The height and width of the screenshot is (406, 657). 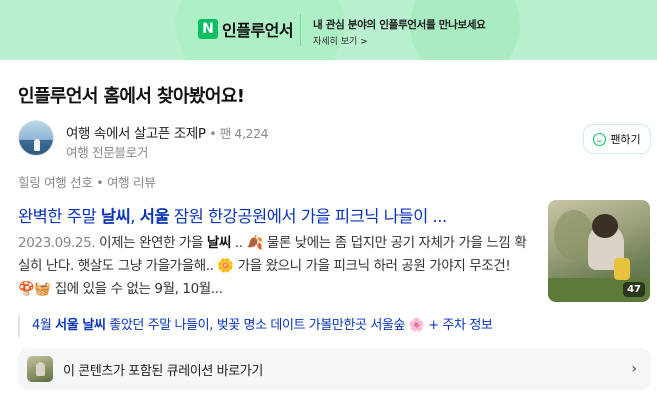 I want to click on curation-shortcut: 이 콘텐츠가 포함된 큐레이션 바로가기 ›, so click(x=334, y=369).